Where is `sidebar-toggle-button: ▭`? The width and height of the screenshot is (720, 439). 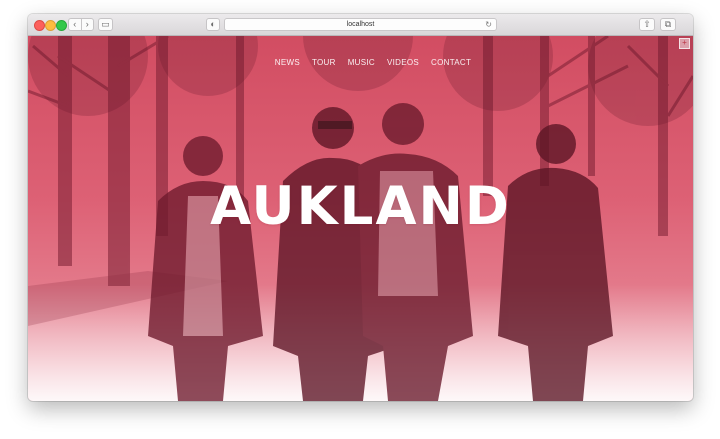
sidebar-toggle-button: ▭ is located at coordinates (105, 24).